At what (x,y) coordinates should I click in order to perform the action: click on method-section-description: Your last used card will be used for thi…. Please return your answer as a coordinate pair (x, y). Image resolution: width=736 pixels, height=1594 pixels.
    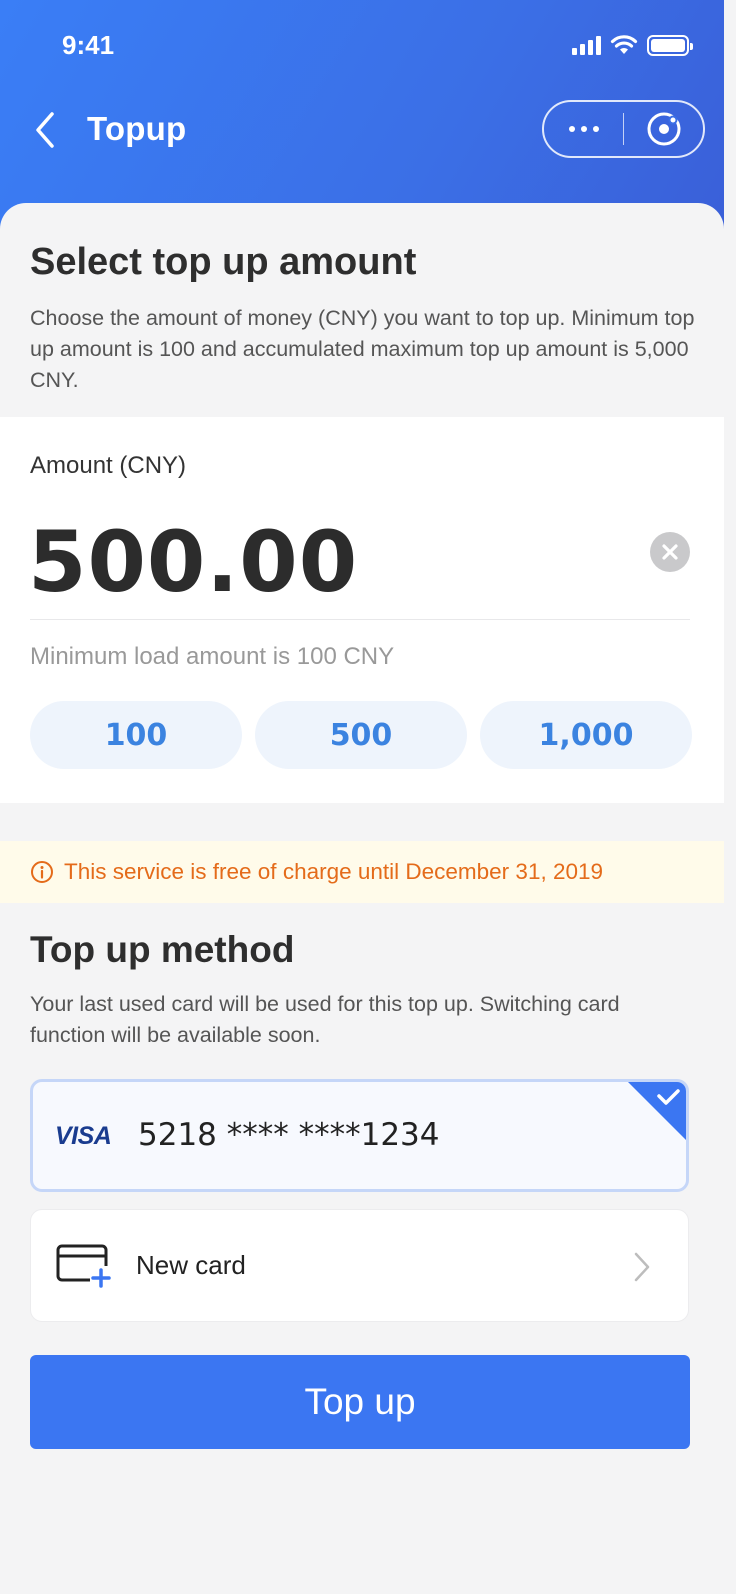
    Looking at the image, I should click on (325, 1019).